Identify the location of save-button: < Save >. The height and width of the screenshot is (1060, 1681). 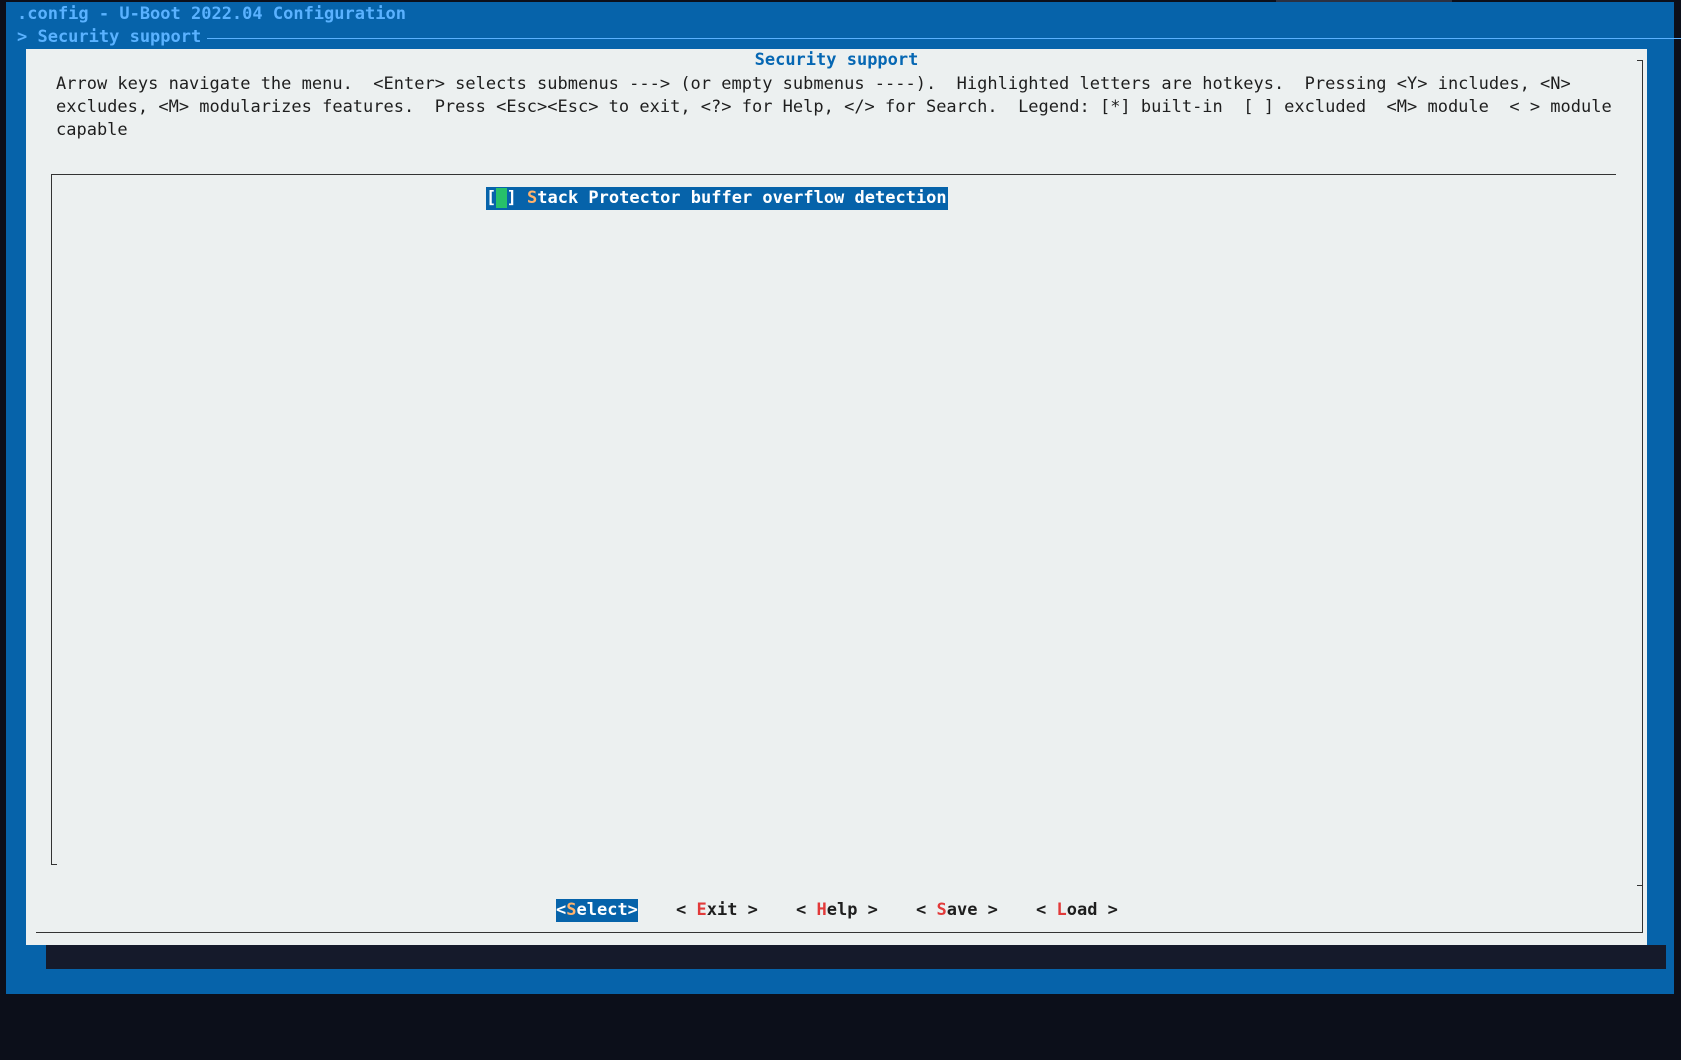
(957, 910).